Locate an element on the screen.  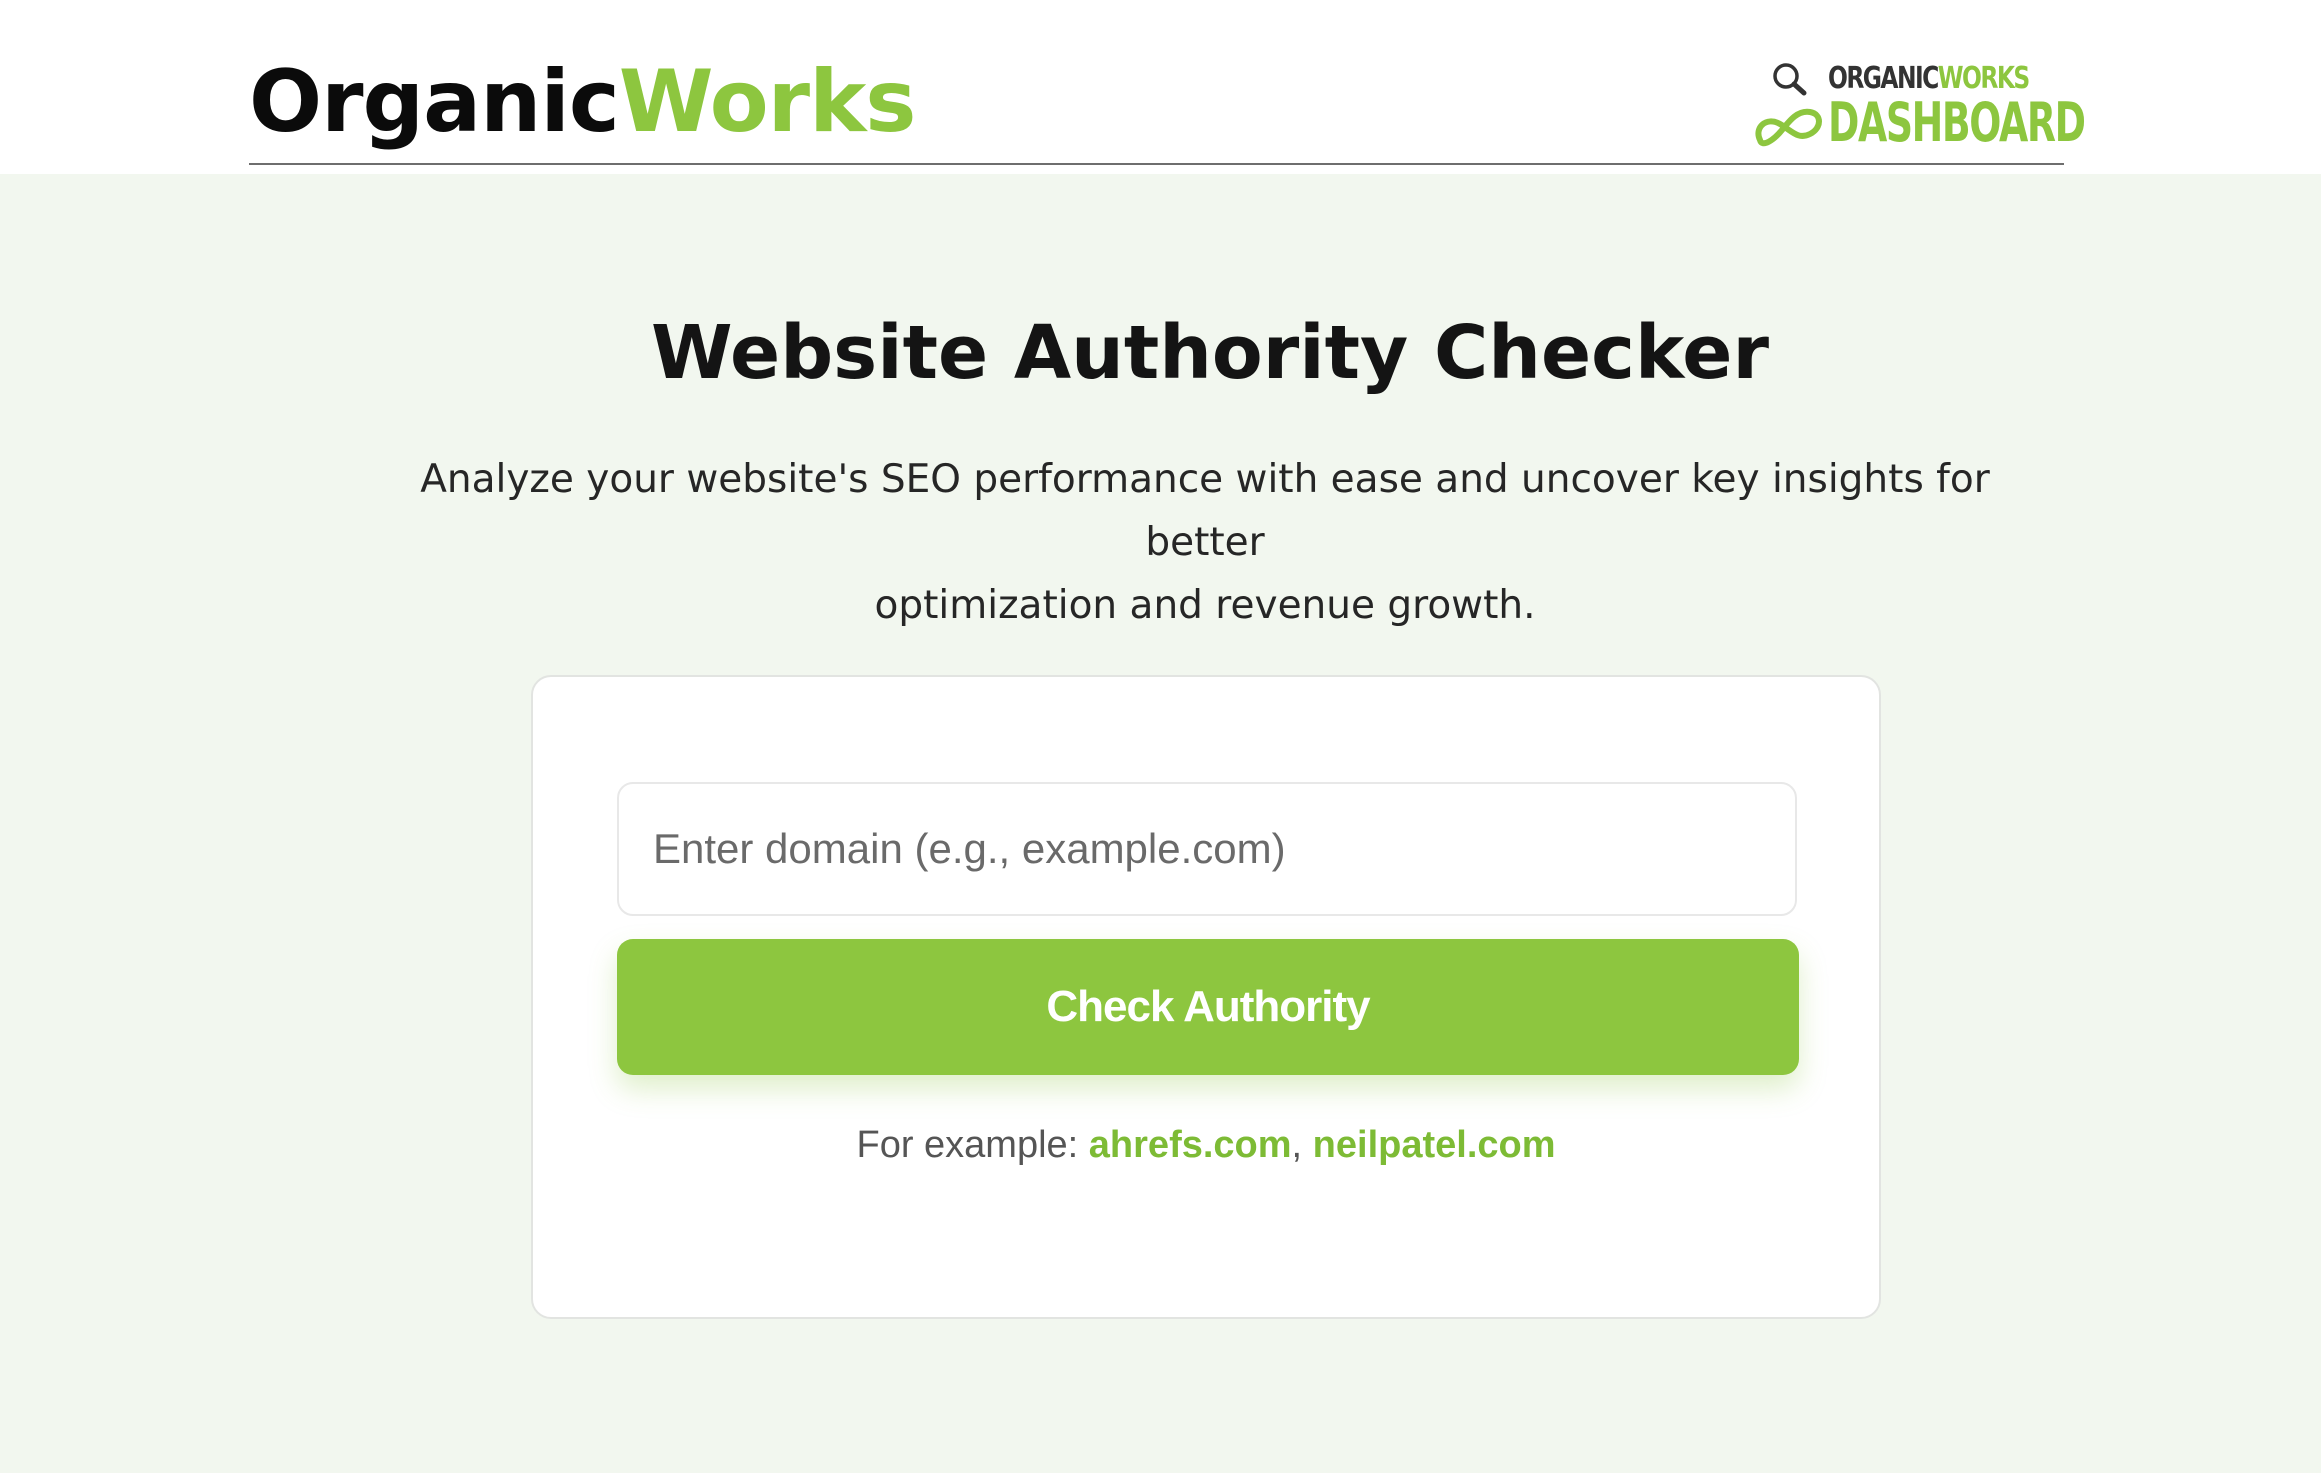
check-authority-button: Check Authority is located at coordinates (1208, 1007).